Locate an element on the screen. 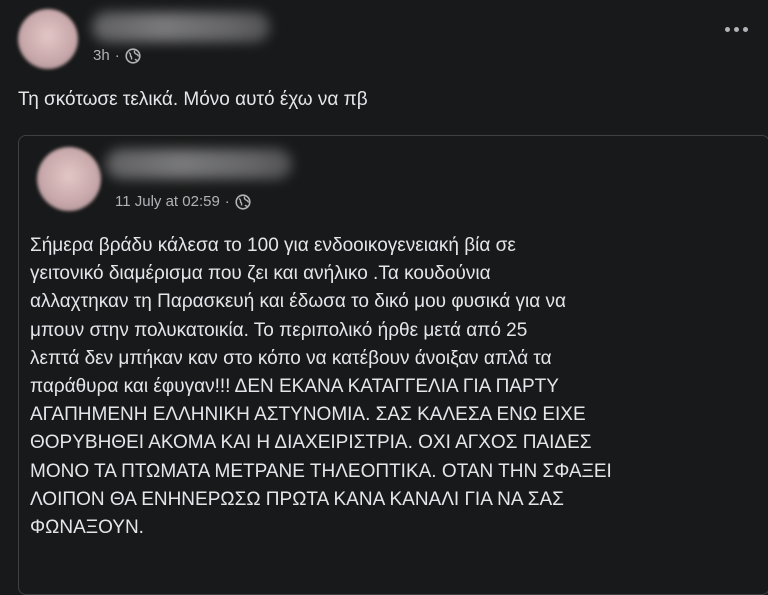 The image size is (768, 595). post-timestamp: 3h is located at coordinates (101, 55).